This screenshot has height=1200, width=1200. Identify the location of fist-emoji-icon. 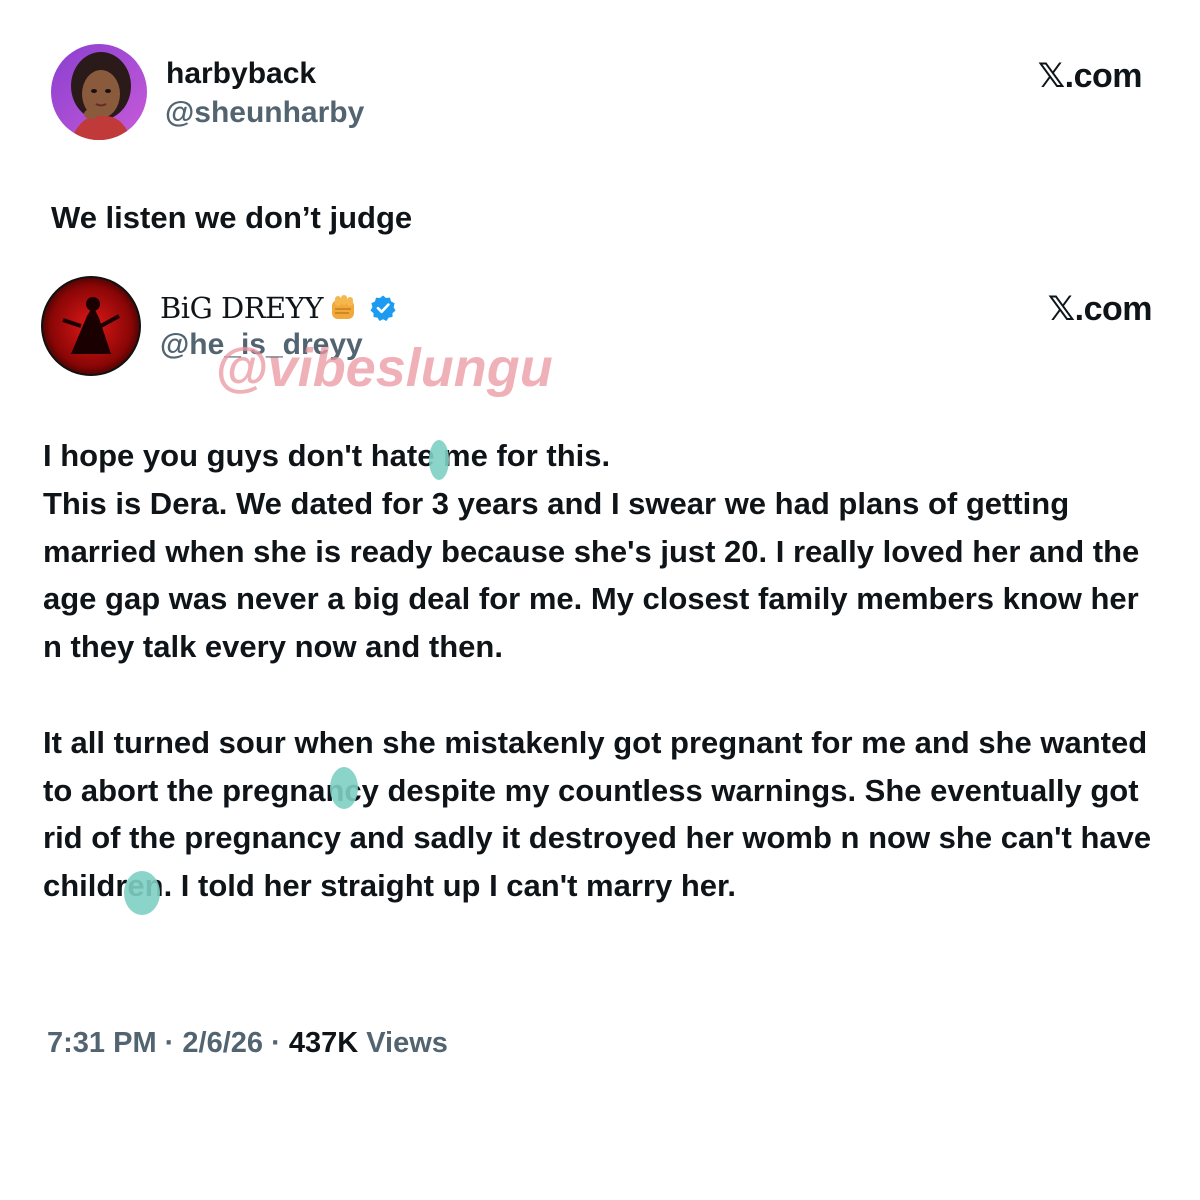
(344, 308).